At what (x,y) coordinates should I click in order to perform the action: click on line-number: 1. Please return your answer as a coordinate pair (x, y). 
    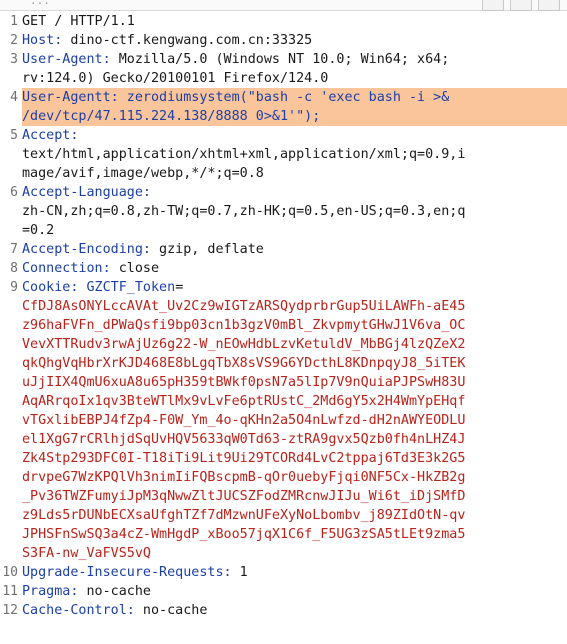
    Looking at the image, I should click on (14, 21).